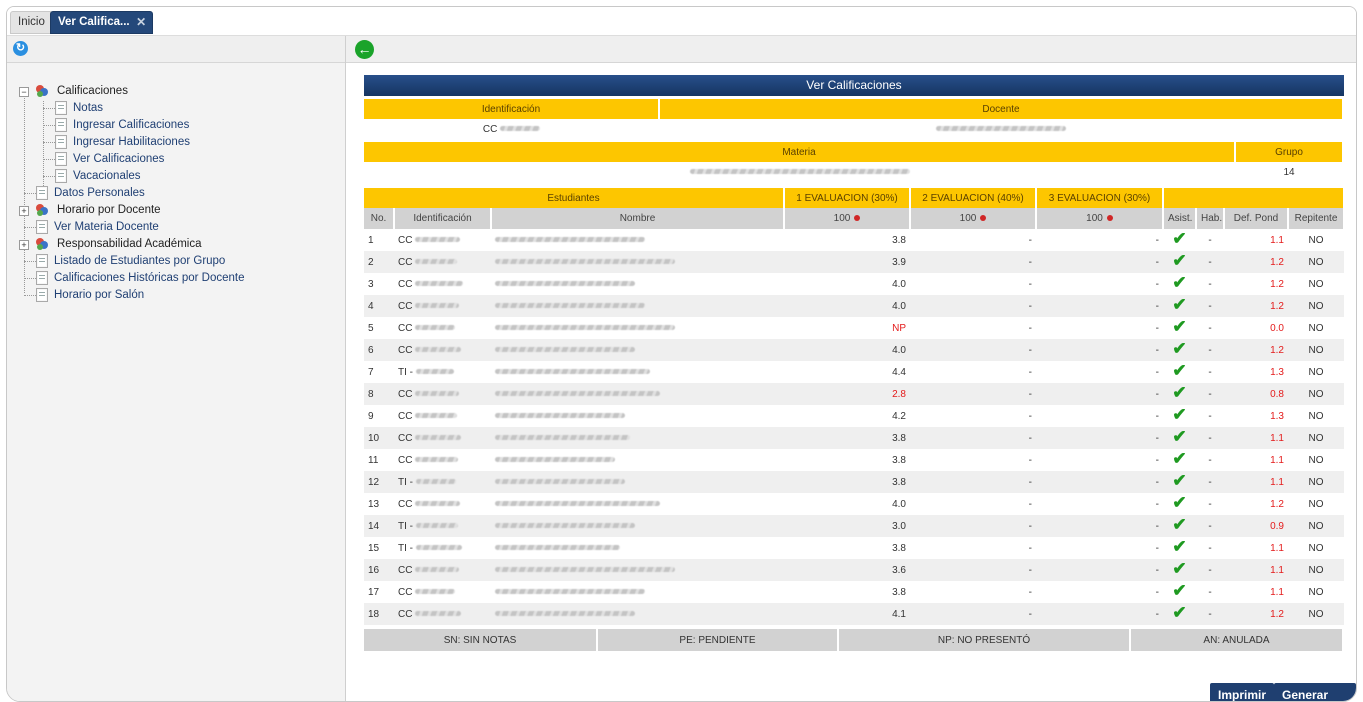 The image size is (1363, 702). I want to click on def-pond-value: 1.1, so click(1277, 548).